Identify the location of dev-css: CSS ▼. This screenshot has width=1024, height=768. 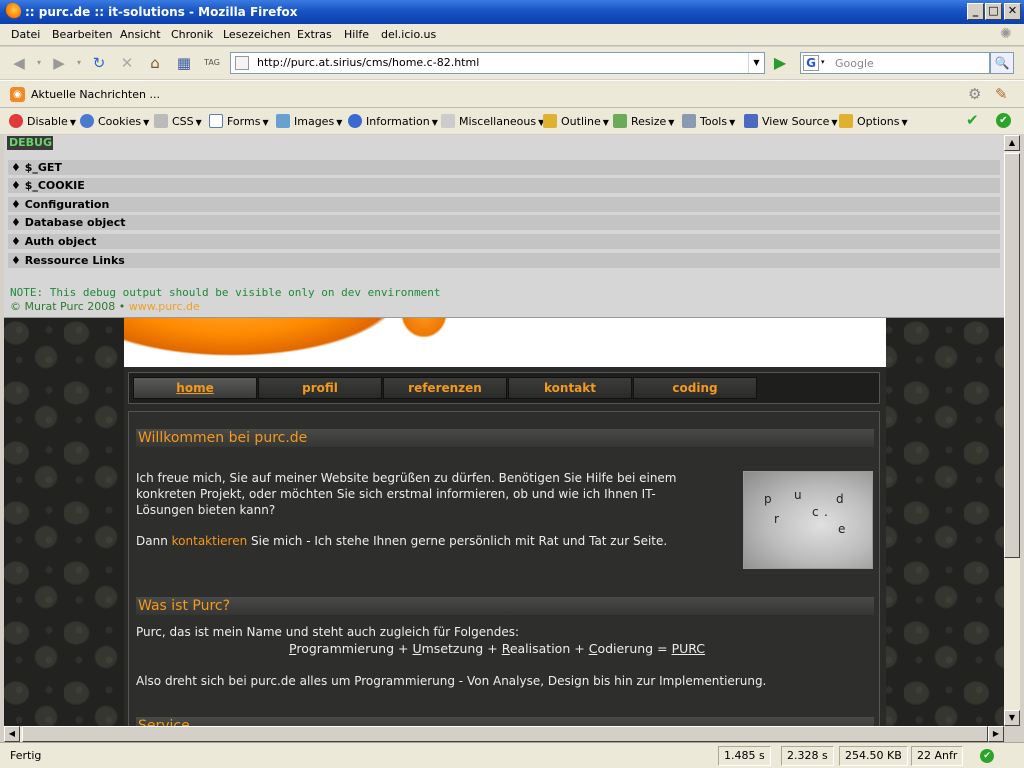
(178, 121).